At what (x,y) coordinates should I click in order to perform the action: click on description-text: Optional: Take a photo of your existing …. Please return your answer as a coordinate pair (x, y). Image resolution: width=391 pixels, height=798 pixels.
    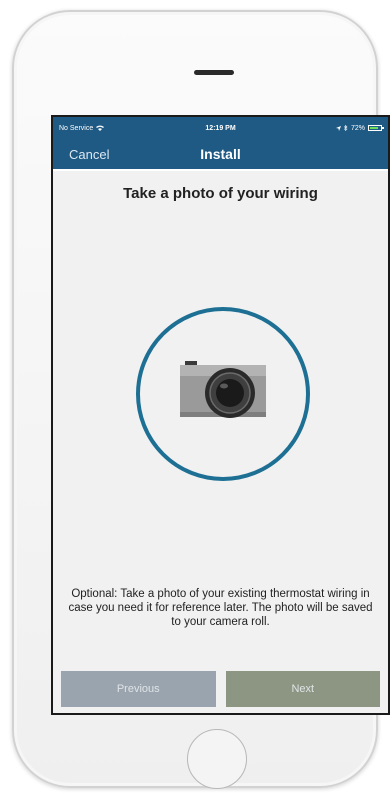
    Looking at the image, I should click on (220, 608).